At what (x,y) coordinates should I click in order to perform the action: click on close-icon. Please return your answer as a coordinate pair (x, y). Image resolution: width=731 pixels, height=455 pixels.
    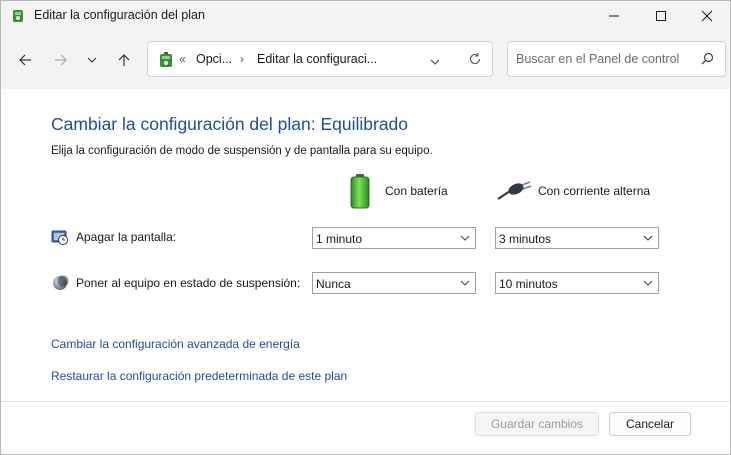
    Looking at the image, I should click on (707, 16).